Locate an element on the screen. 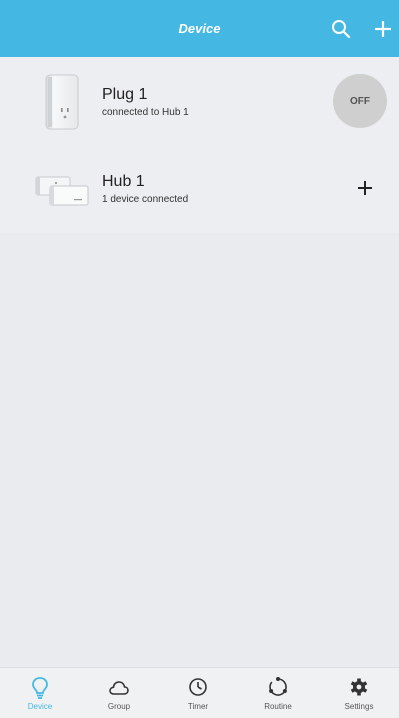 The image size is (399, 718). search-icon is located at coordinates (341, 29).